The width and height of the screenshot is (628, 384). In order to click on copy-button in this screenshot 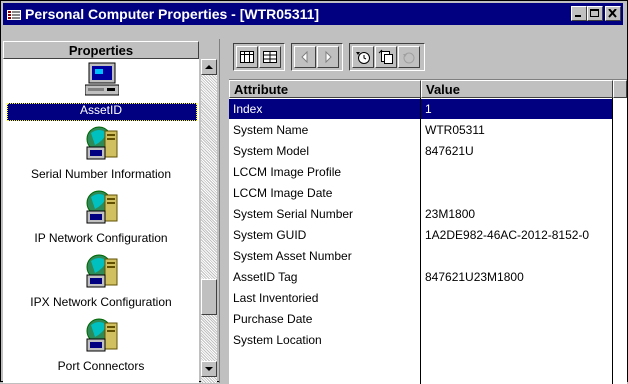, I will do `click(386, 57)`.